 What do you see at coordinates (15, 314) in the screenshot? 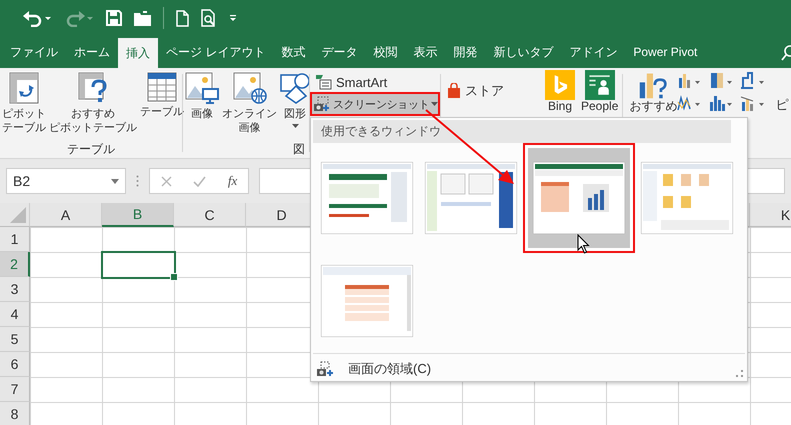
I see `row-header: 4` at bounding box center [15, 314].